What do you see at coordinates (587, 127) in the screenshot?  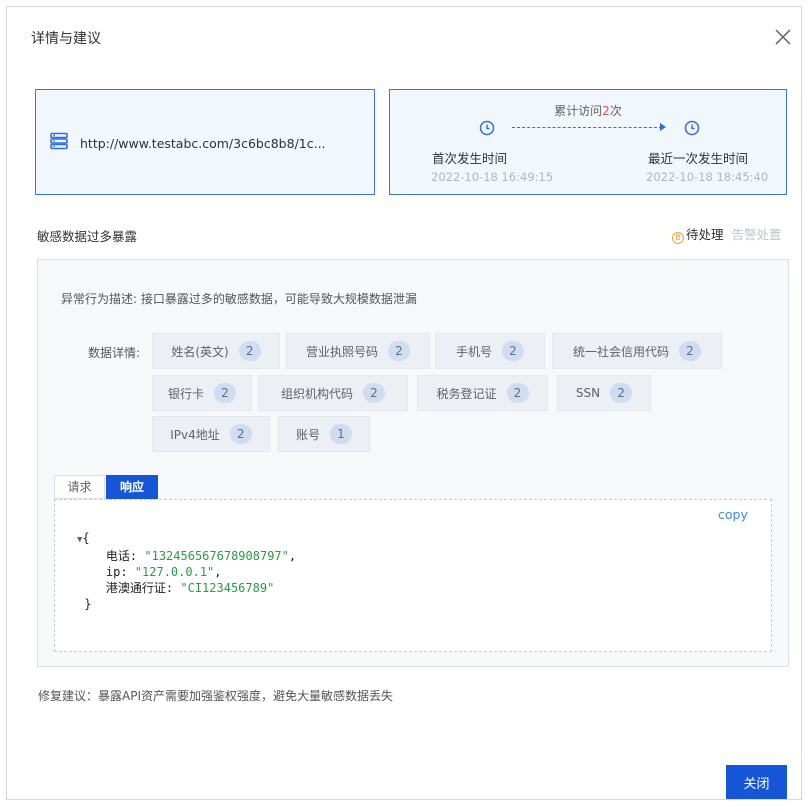 I see `timeline-dashed-line` at bounding box center [587, 127].